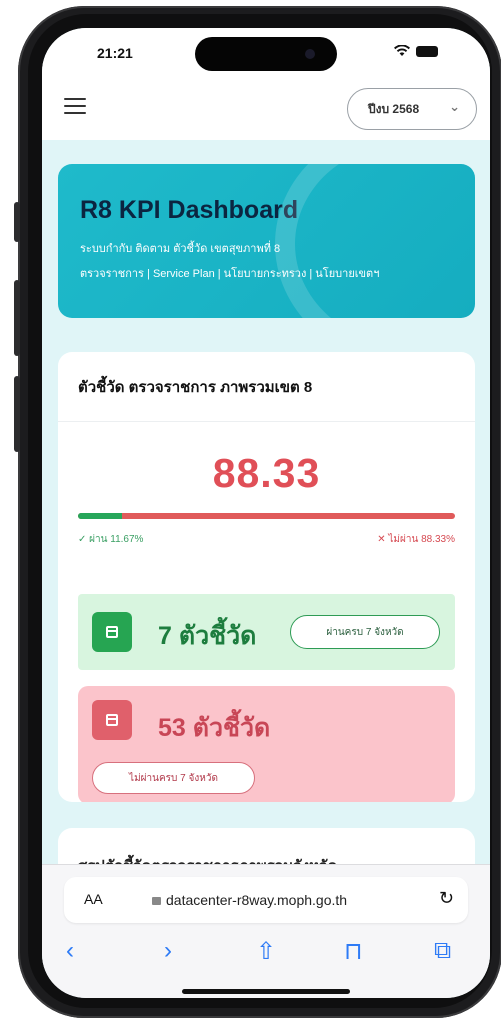 The height and width of the screenshot is (1023, 501). Describe the element at coordinates (17, 222) in the screenshot. I see `action-button` at that location.